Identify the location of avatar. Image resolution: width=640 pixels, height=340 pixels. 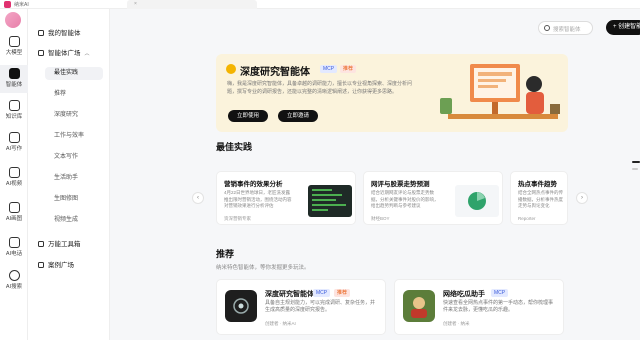
(13, 20).